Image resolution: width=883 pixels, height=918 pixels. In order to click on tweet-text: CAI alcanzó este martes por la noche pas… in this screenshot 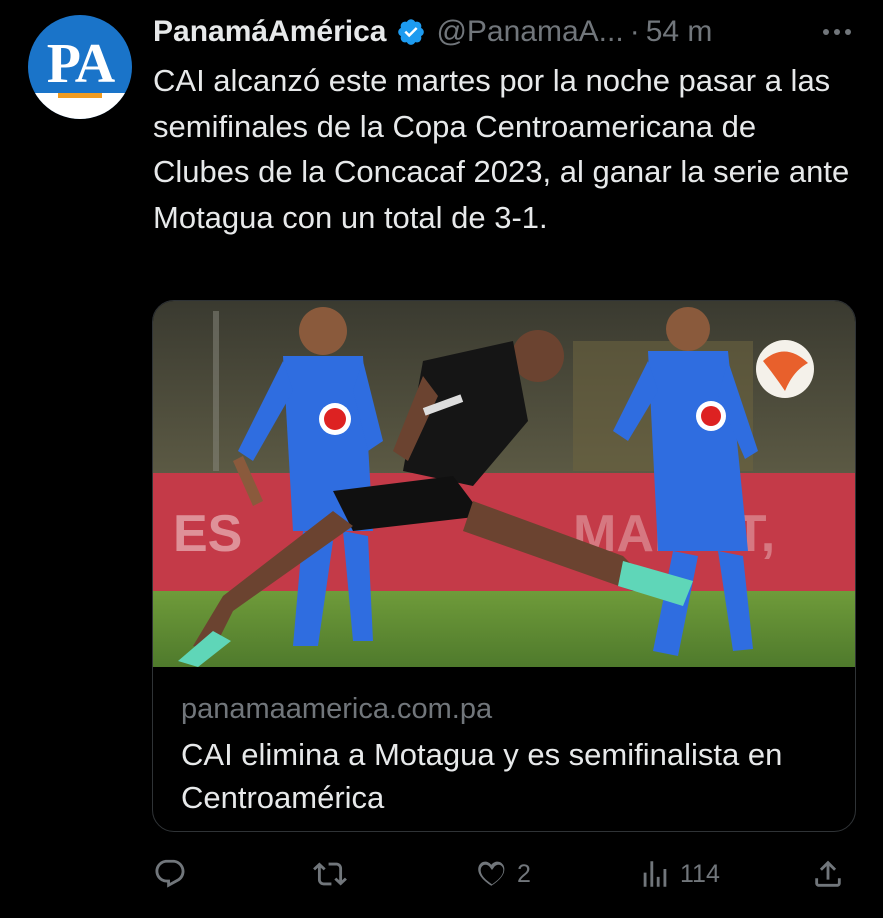, I will do `click(501, 149)`.